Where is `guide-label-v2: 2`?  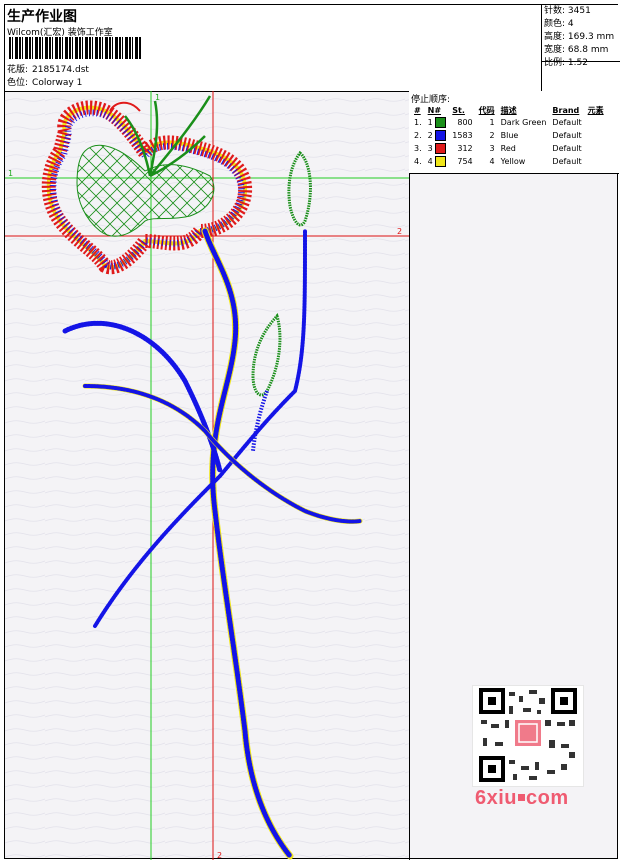 guide-label-v2: 2 is located at coordinates (219, 855).